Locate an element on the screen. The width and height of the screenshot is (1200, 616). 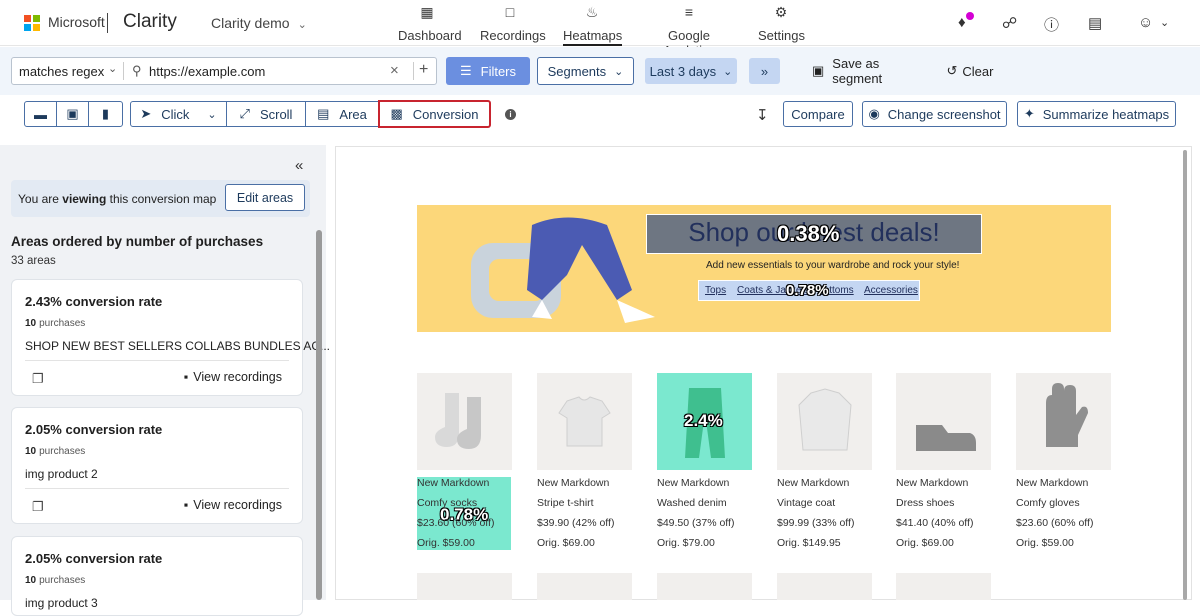
tab-settings: ⚙ Settings is located at coordinates (781, 24).